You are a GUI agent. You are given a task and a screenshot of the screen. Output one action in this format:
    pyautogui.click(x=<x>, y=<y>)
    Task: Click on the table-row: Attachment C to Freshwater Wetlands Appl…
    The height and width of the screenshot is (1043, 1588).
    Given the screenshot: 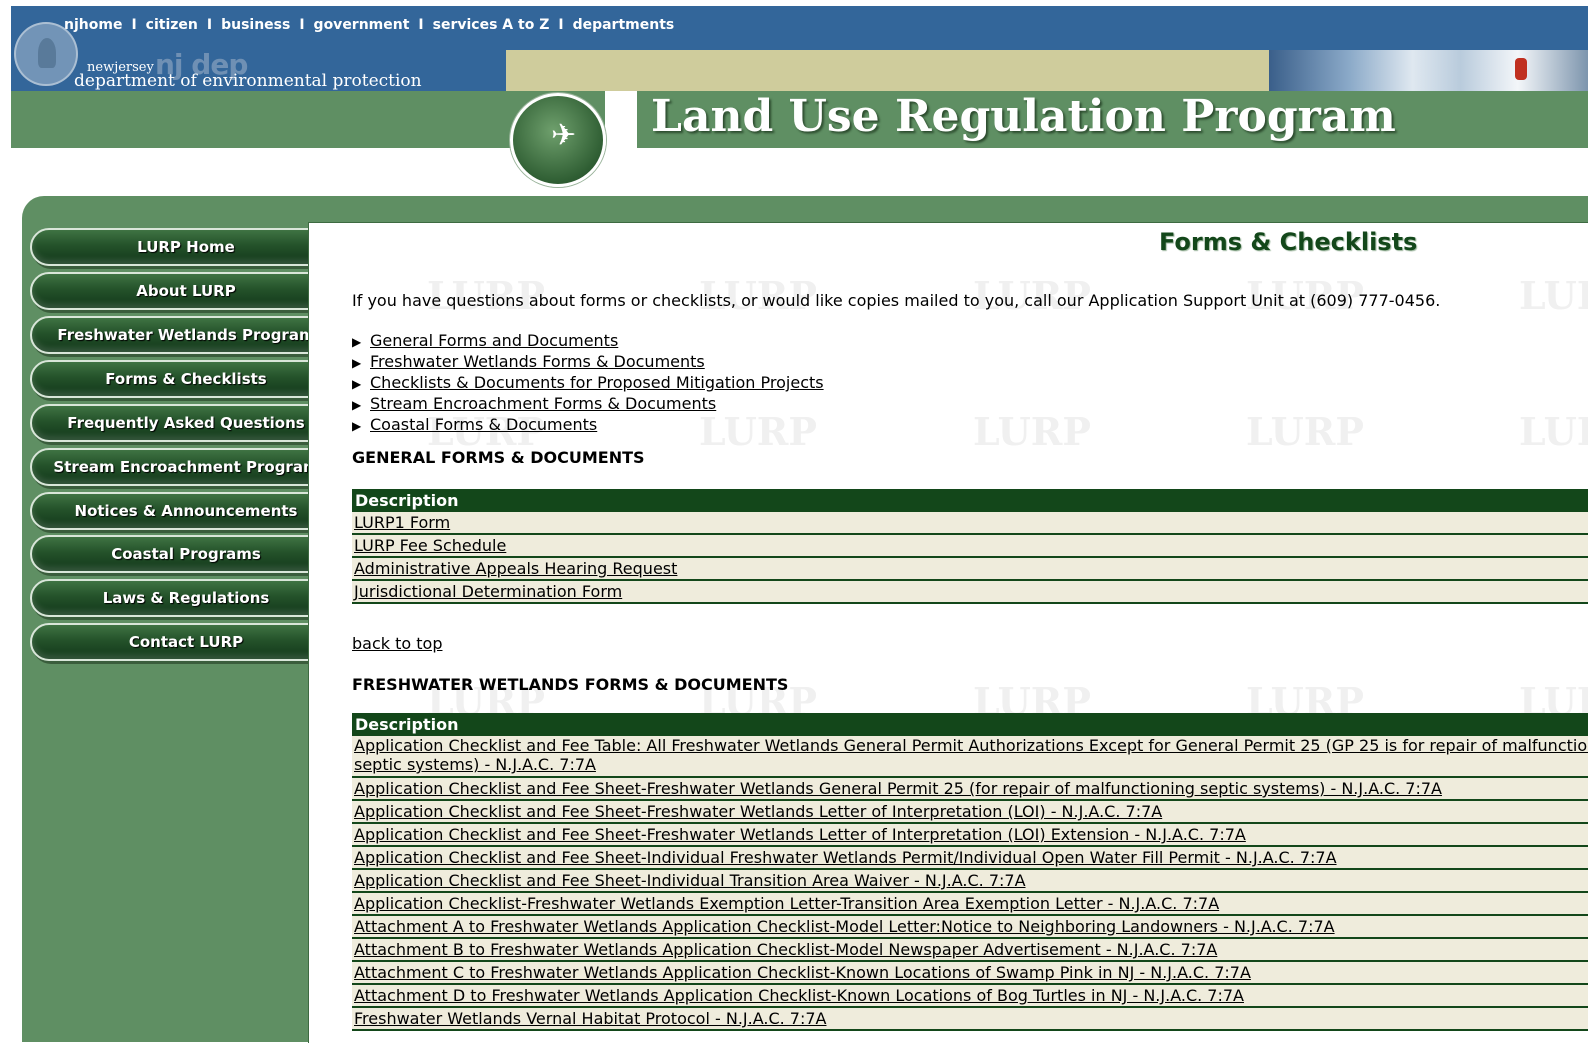 What is the action you would take?
    pyautogui.click(x=970, y=973)
    